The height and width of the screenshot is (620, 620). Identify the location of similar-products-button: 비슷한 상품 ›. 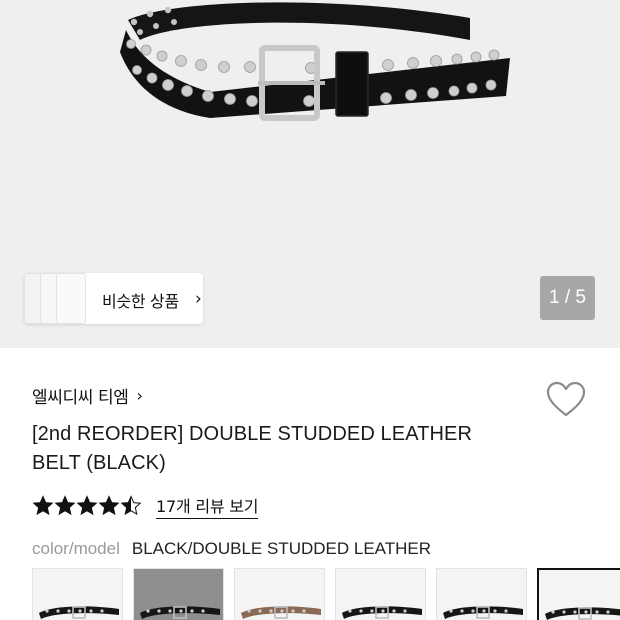
(113, 298).